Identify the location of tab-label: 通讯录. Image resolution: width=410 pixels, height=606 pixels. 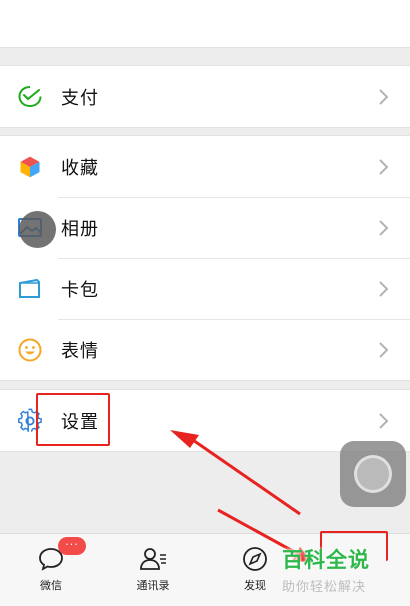
(153, 585).